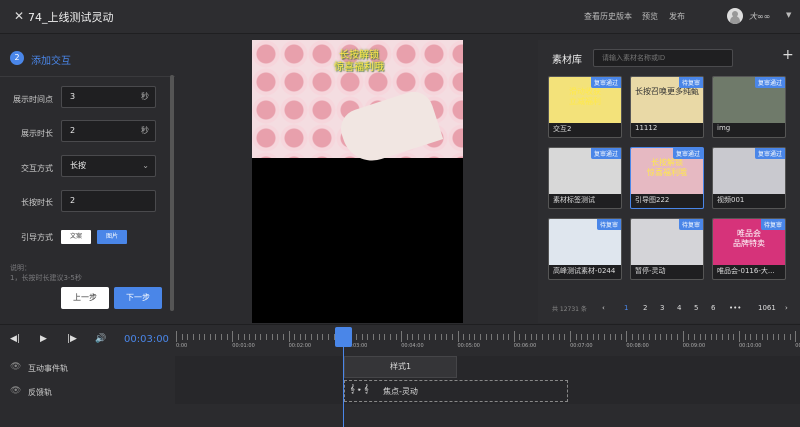 This screenshot has width=800, height=427. Describe the element at coordinates (73, 130) in the screenshot. I see `duration-value: 2` at that location.